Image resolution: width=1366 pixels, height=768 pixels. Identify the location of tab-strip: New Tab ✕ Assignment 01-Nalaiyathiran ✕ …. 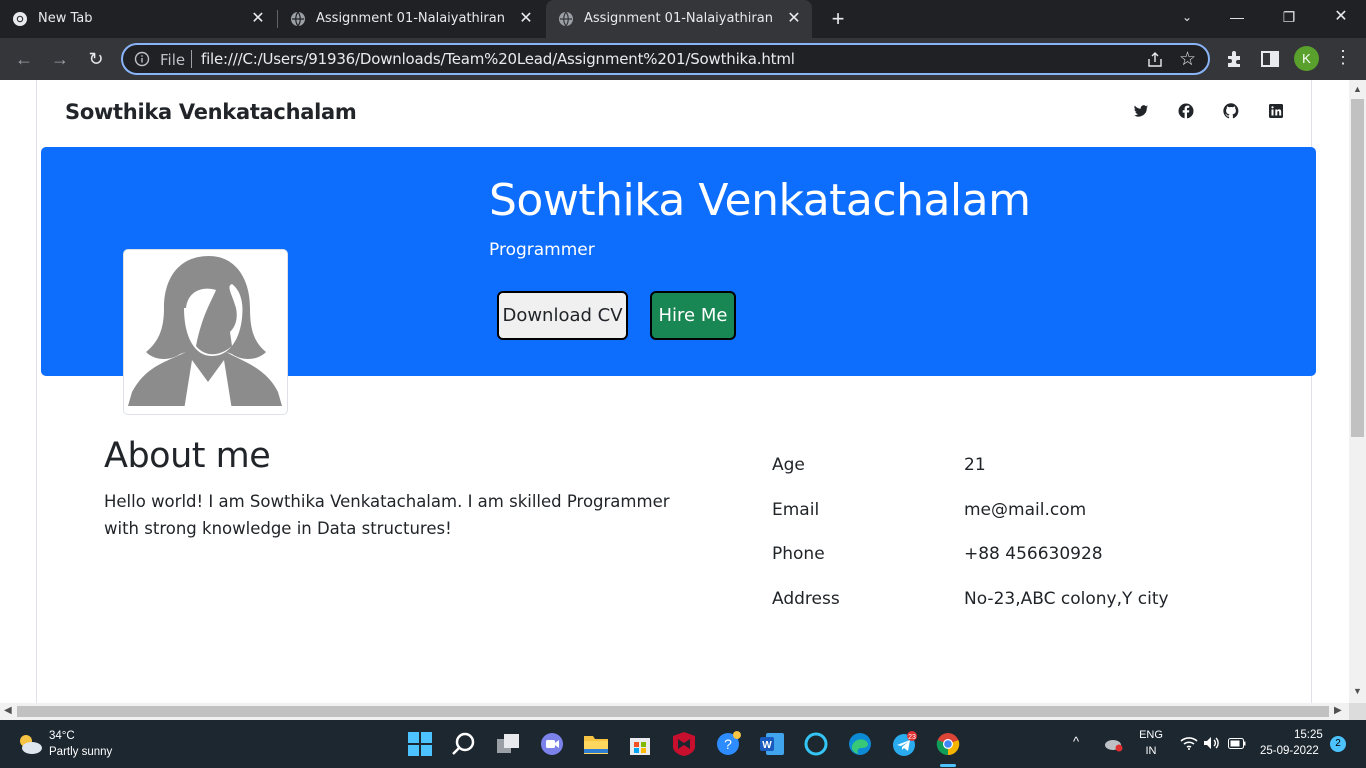
(683, 19).